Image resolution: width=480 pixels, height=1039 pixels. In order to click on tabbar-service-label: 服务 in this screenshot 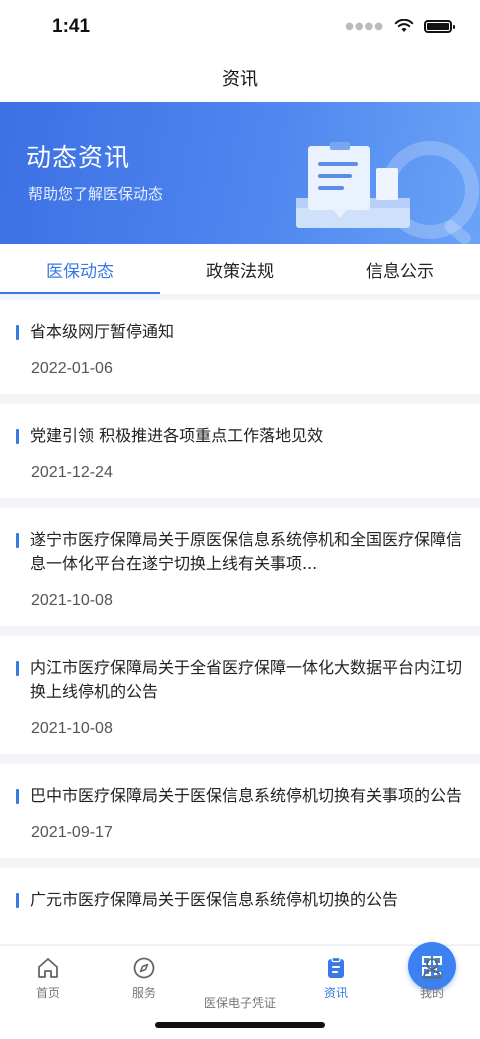, I will do `click(143, 993)`.